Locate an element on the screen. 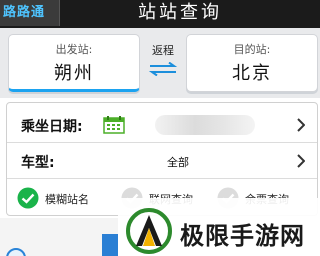  page-title: 站站查询 is located at coordinates (180, 12).